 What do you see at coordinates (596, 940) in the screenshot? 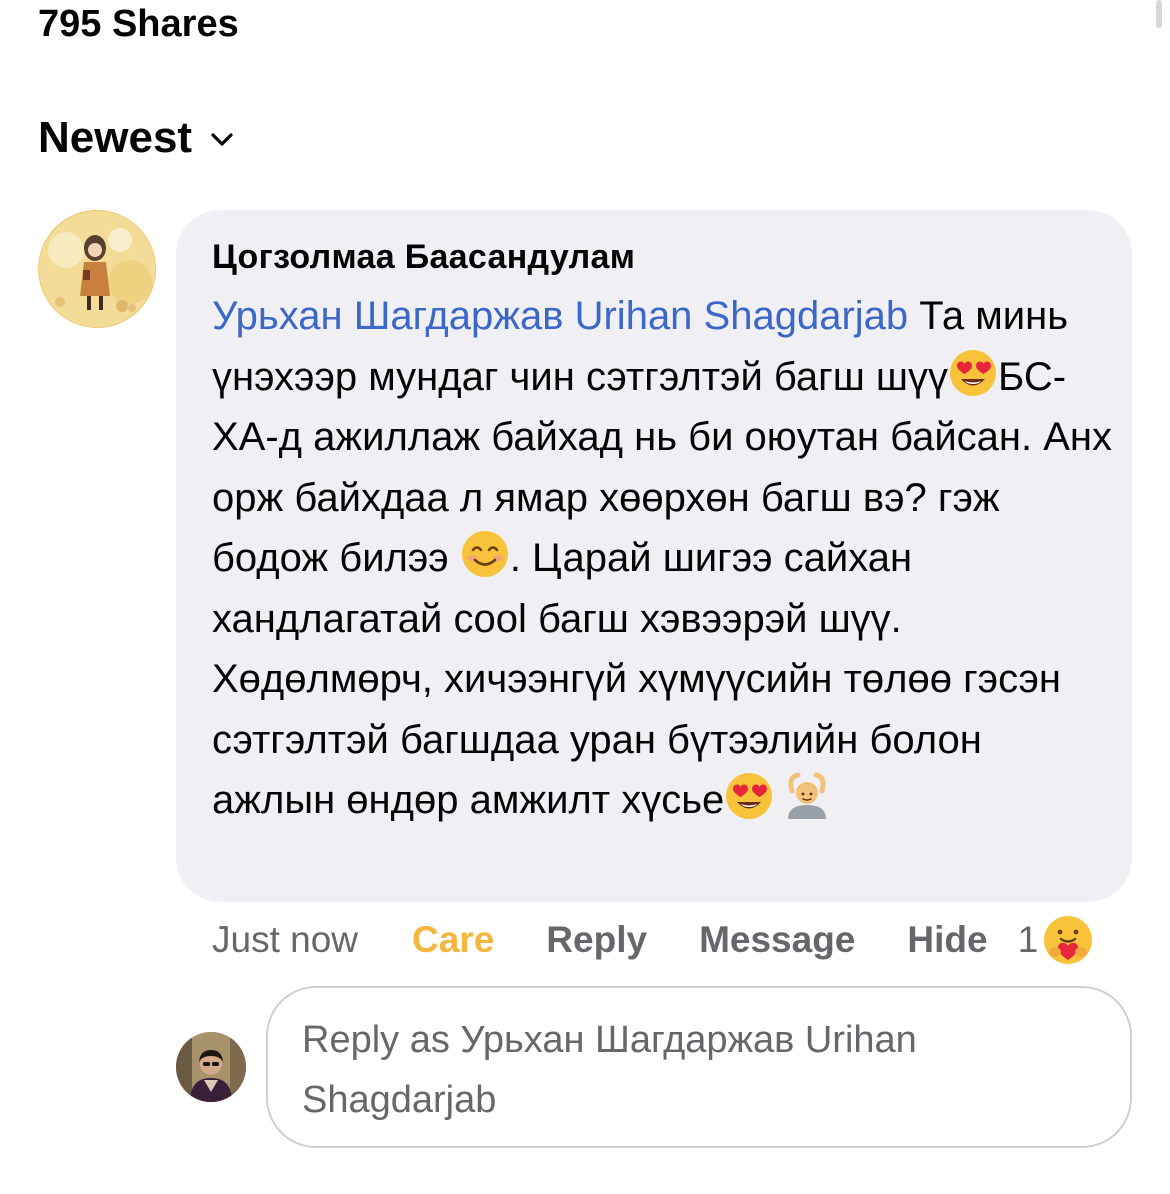
I see `reply-button: Reply` at bounding box center [596, 940].